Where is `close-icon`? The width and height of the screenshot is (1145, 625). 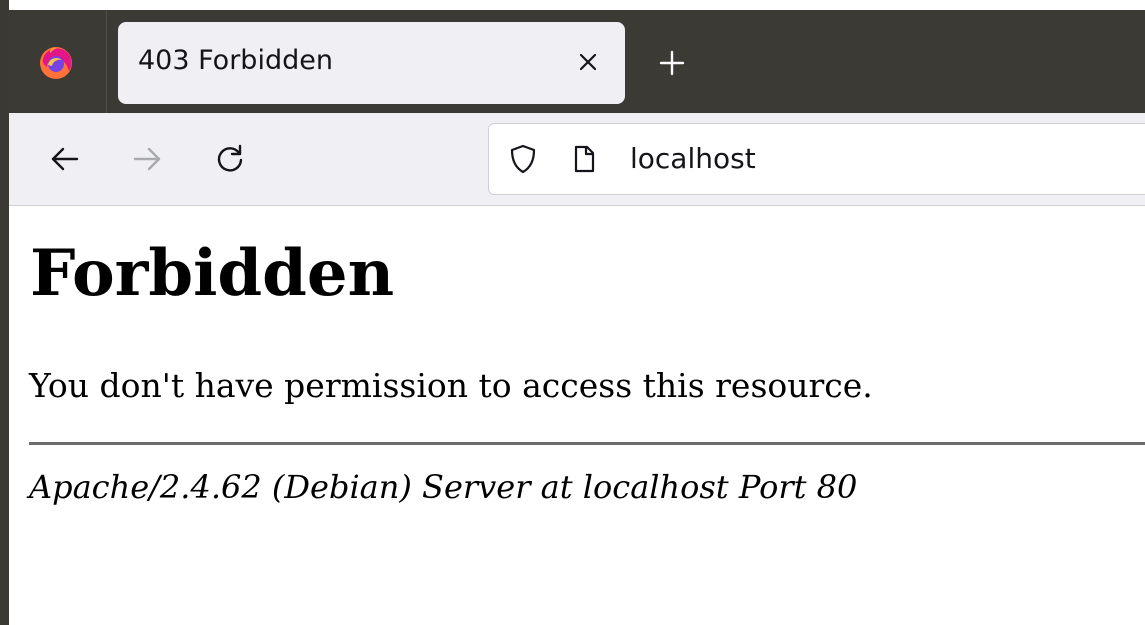
close-icon is located at coordinates (588, 62).